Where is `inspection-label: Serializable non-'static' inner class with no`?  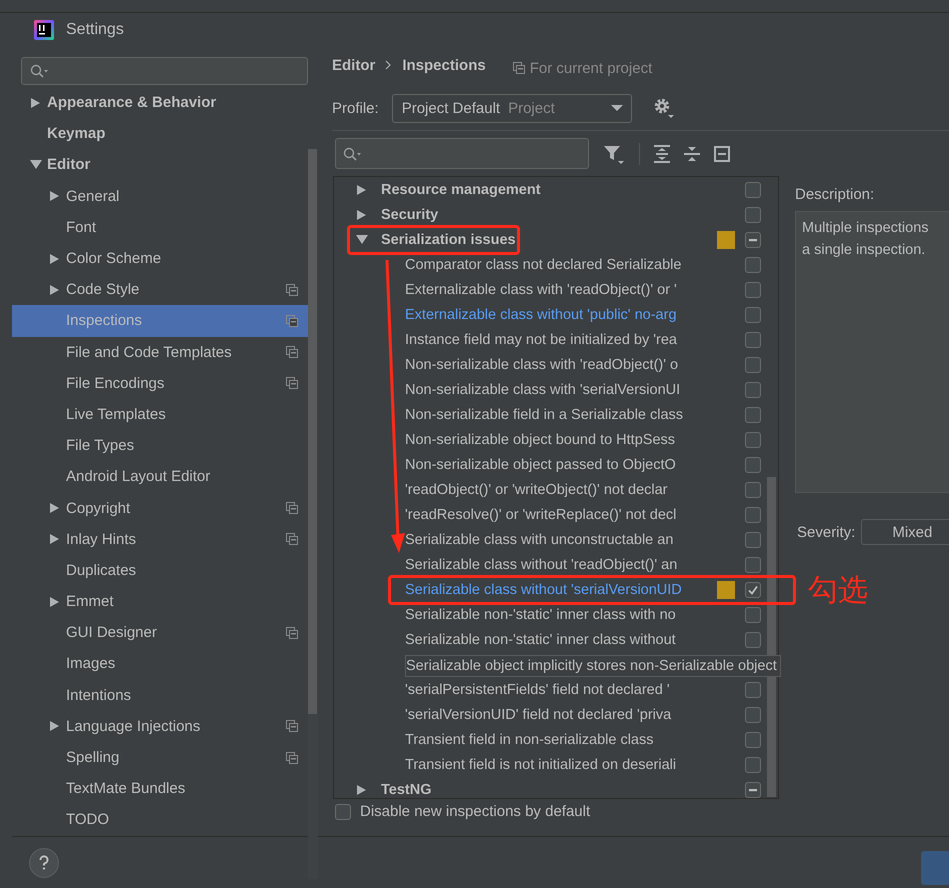 inspection-label: Serializable non-'static' inner class with no is located at coordinates (540, 614).